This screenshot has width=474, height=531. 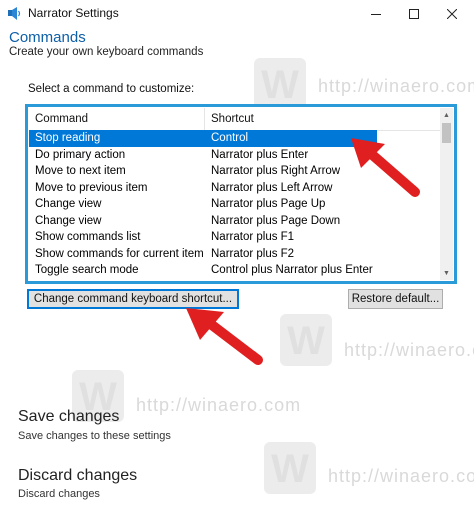 I want to click on maximize-icon, so click(x=414, y=14).